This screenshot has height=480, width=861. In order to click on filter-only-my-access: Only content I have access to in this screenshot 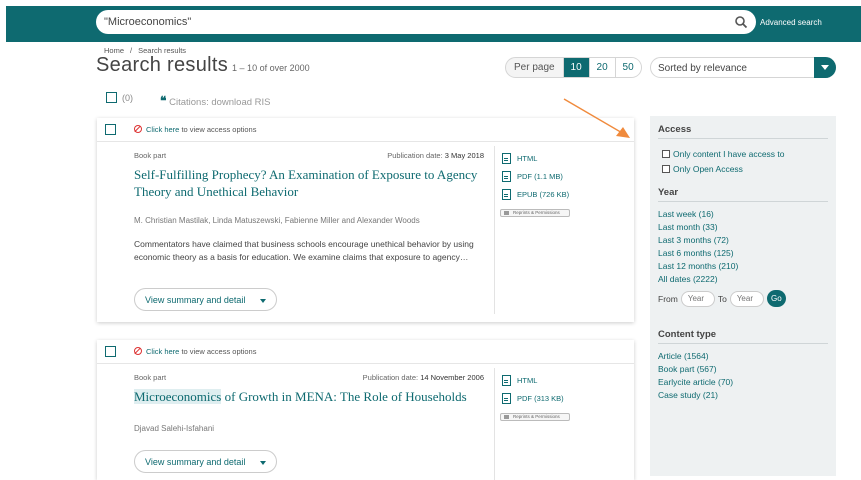, I will do `click(723, 154)`.